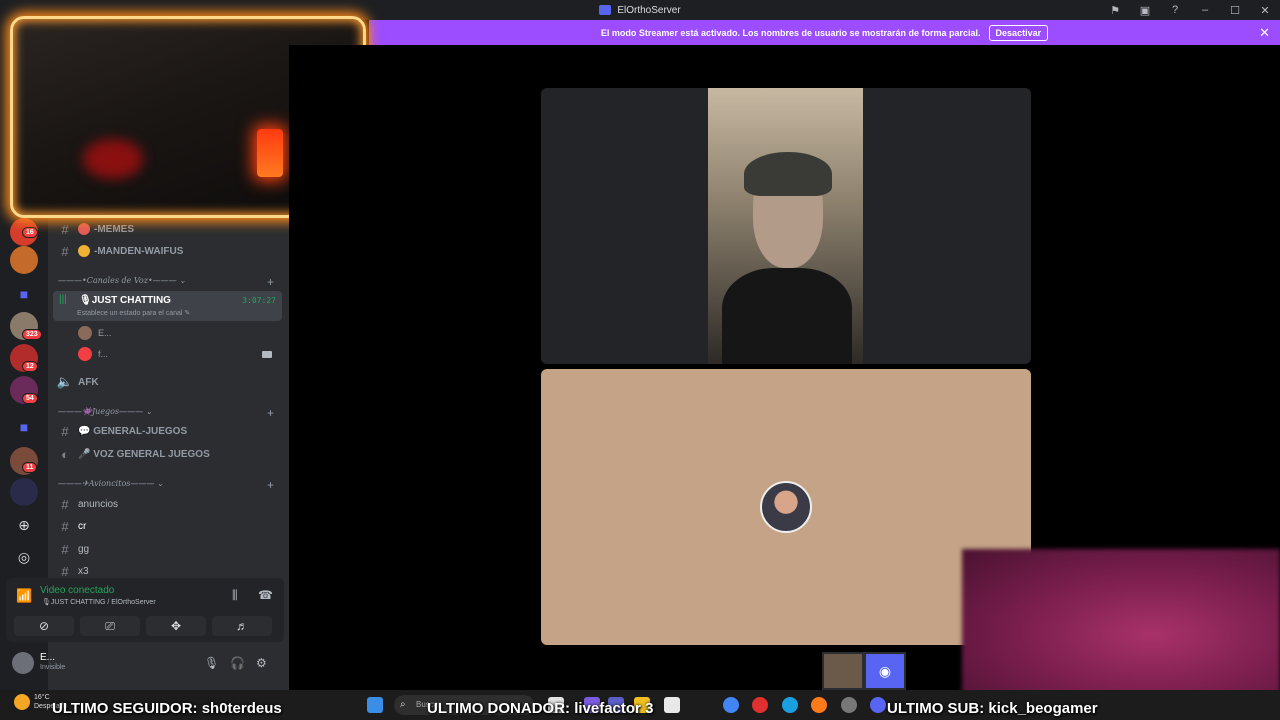 This screenshot has height=720, width=1280. Describe the element at coordinates (1175, 10) in the screenshot. I see `help-icon: ?` at that location.